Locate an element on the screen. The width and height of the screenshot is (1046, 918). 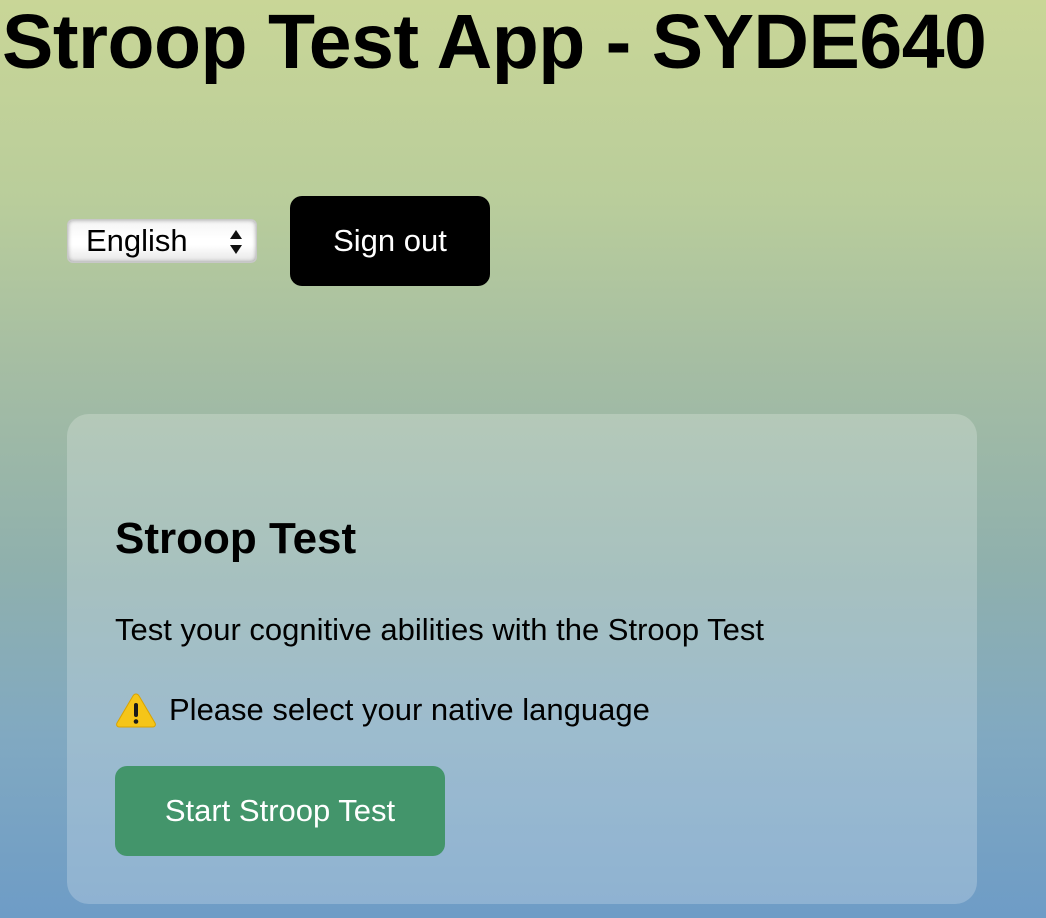
chevron-up-down-icon is located at coordinates (236, 242).